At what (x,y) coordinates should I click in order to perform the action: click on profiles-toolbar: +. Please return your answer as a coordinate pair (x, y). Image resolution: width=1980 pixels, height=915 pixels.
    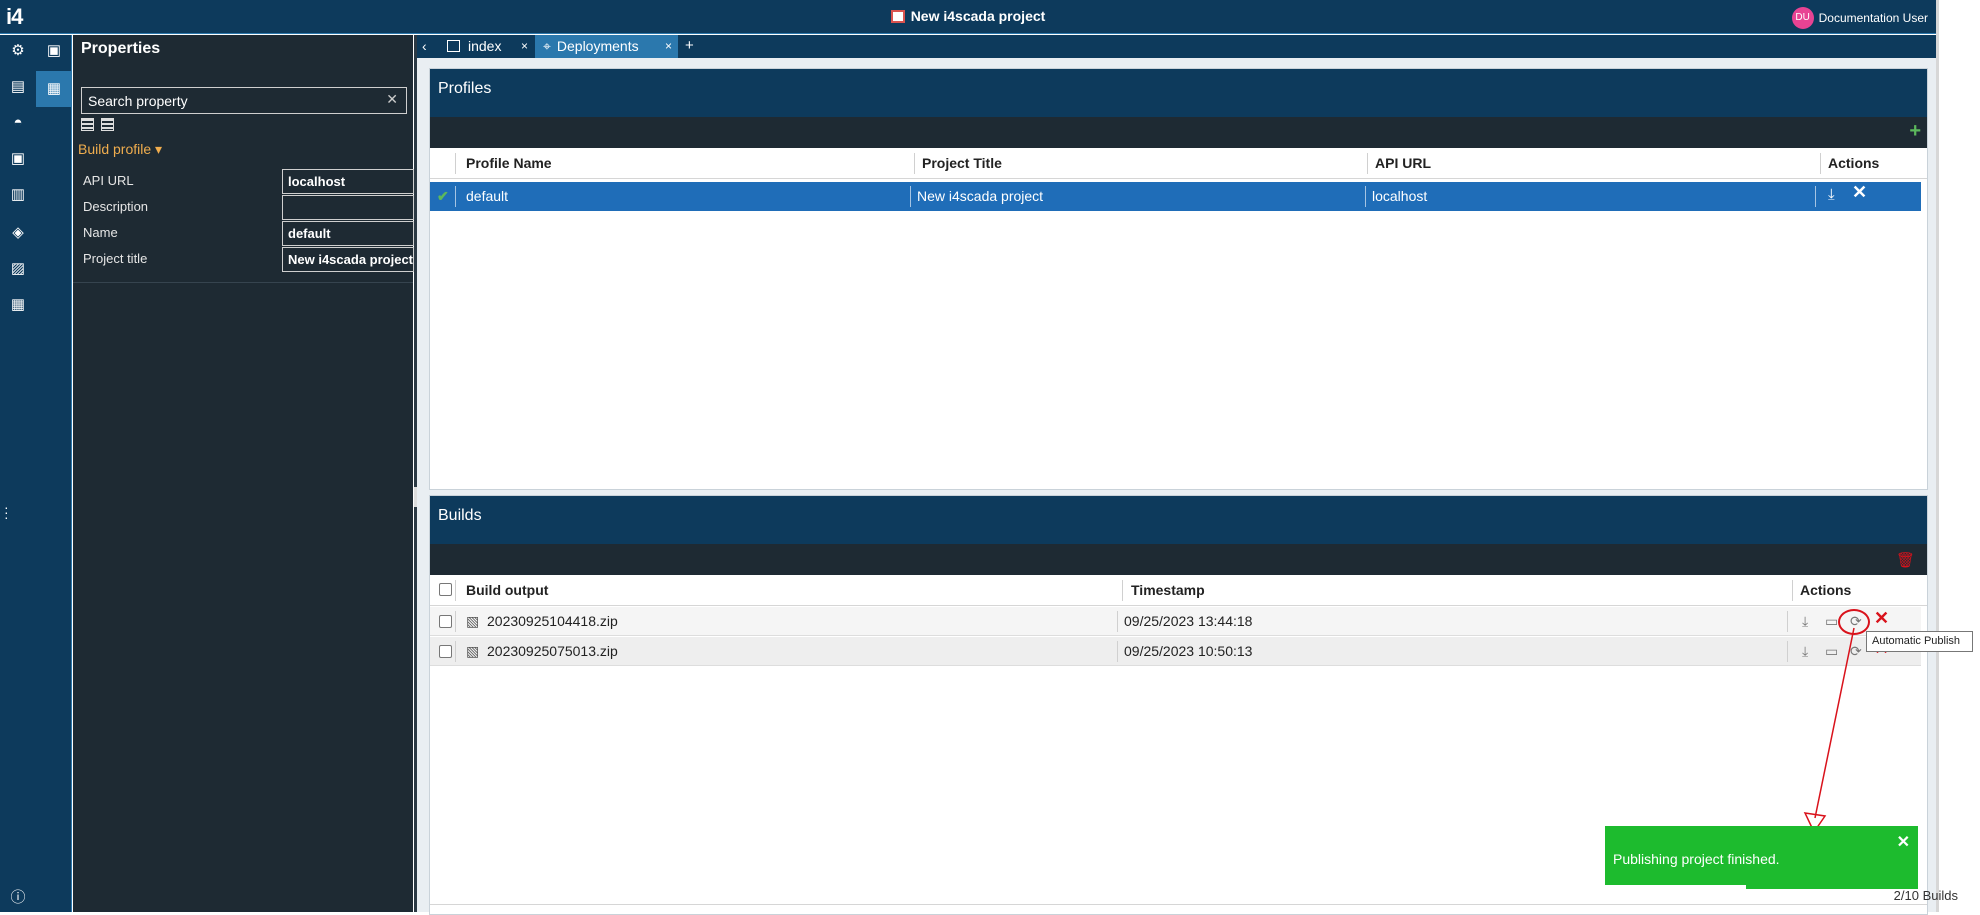
    Looking at the image, I should click on (1178, 132).